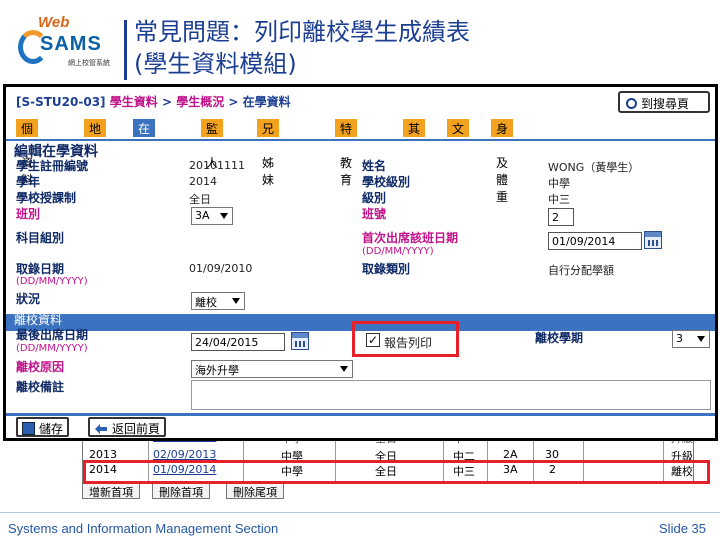  I want to click on go-to-search-button: 到搜尋頁, so click(664, 102).